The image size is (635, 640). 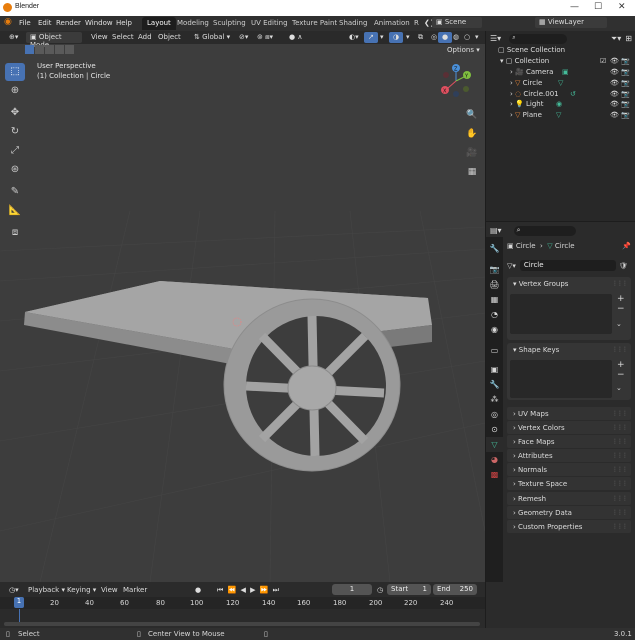 I want to click on end-frame-field: End 250, so click(x=455, y=589).